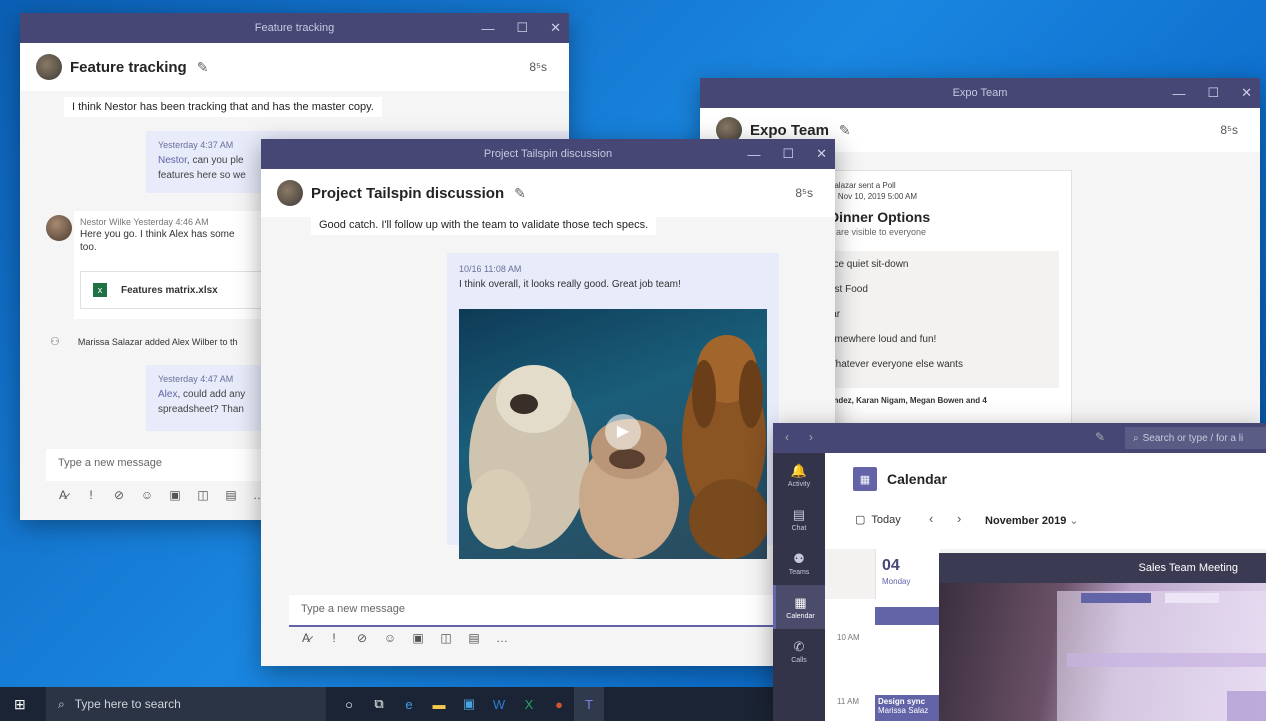 Image resolution: width=1266 pixels, height=721 pixels. I want to click on search-icon: ⌕, so click(1136, 438).